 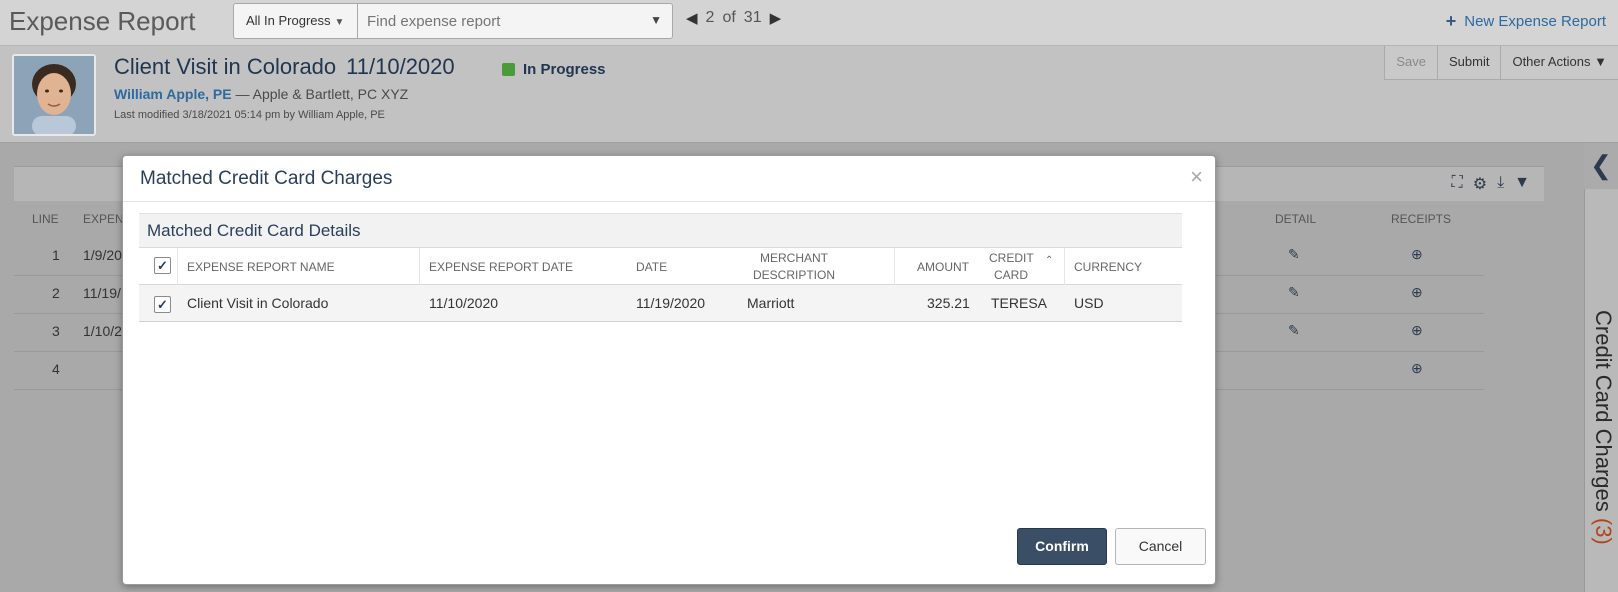 I want to click on side-panel-title: Credit Card Charges, so click(x=1603, y=411).